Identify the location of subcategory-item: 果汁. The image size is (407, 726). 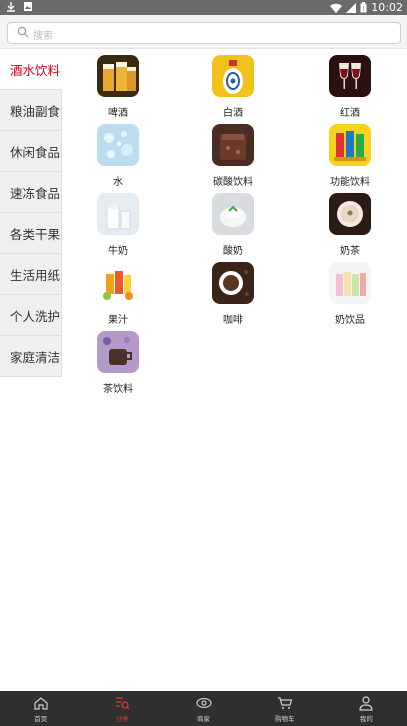
(118, 295).